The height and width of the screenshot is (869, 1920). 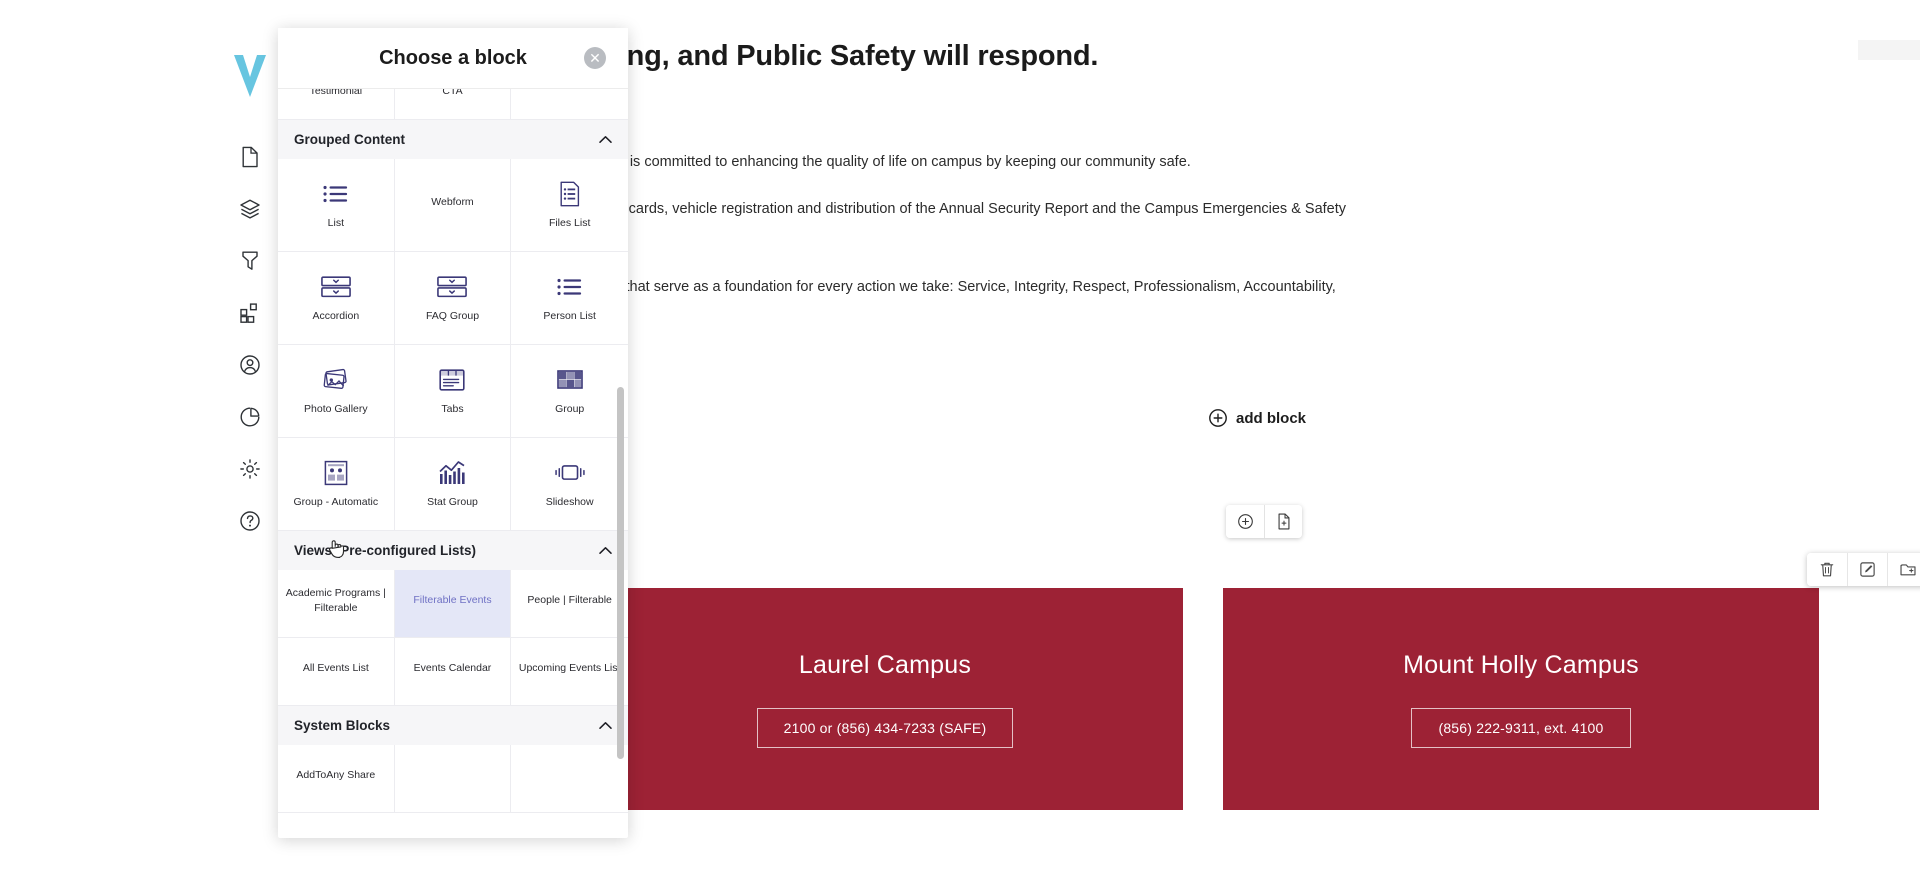 What do you see at coordinates (453, 725) in the screenshot?
I see `section-header-system-blocks: System Blocks` at bounding box center [453, 725].